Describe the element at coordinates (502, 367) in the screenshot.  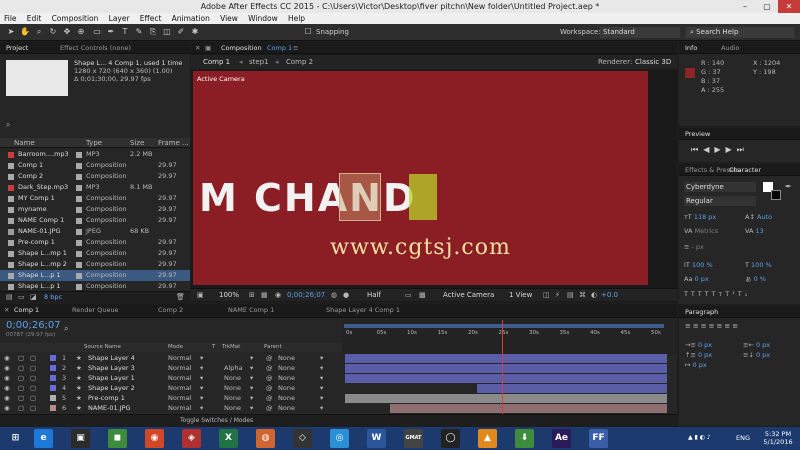
I see `current-time-indicator` at that location.